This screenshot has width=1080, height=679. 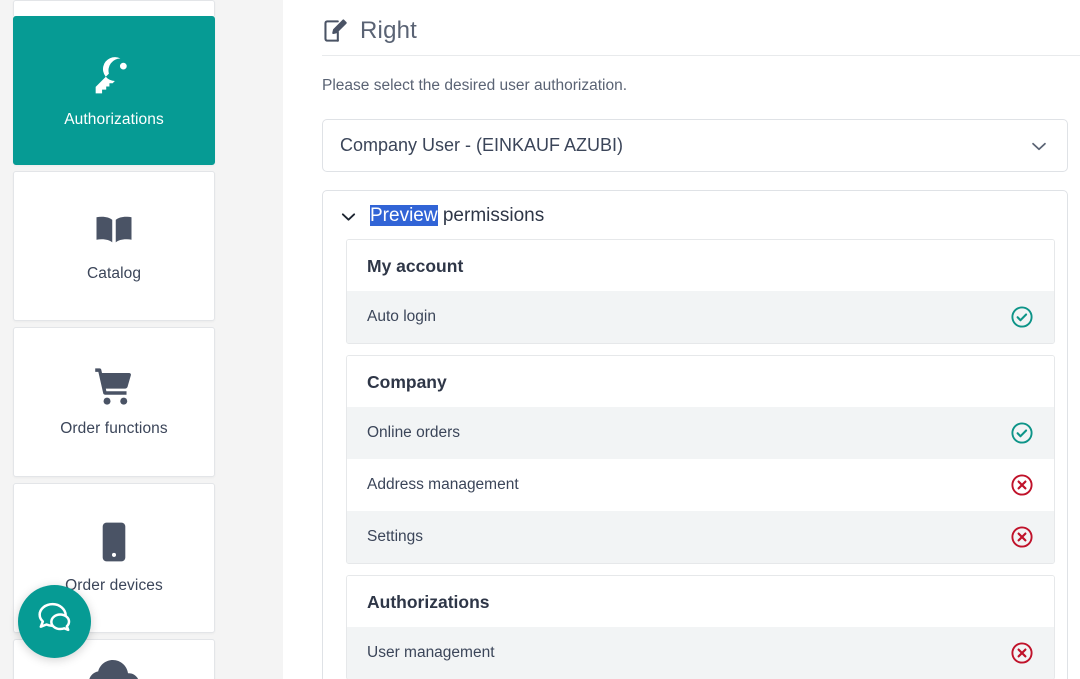 What do you see at coordinates (114, 75) in the screenshot?
I see `key-icon` at bounding box center [114, 75].